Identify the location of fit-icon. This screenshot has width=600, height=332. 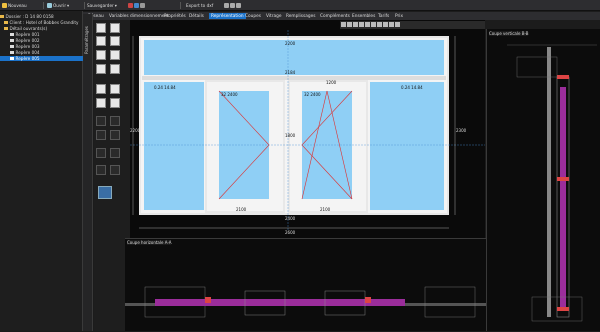
(361, 24).